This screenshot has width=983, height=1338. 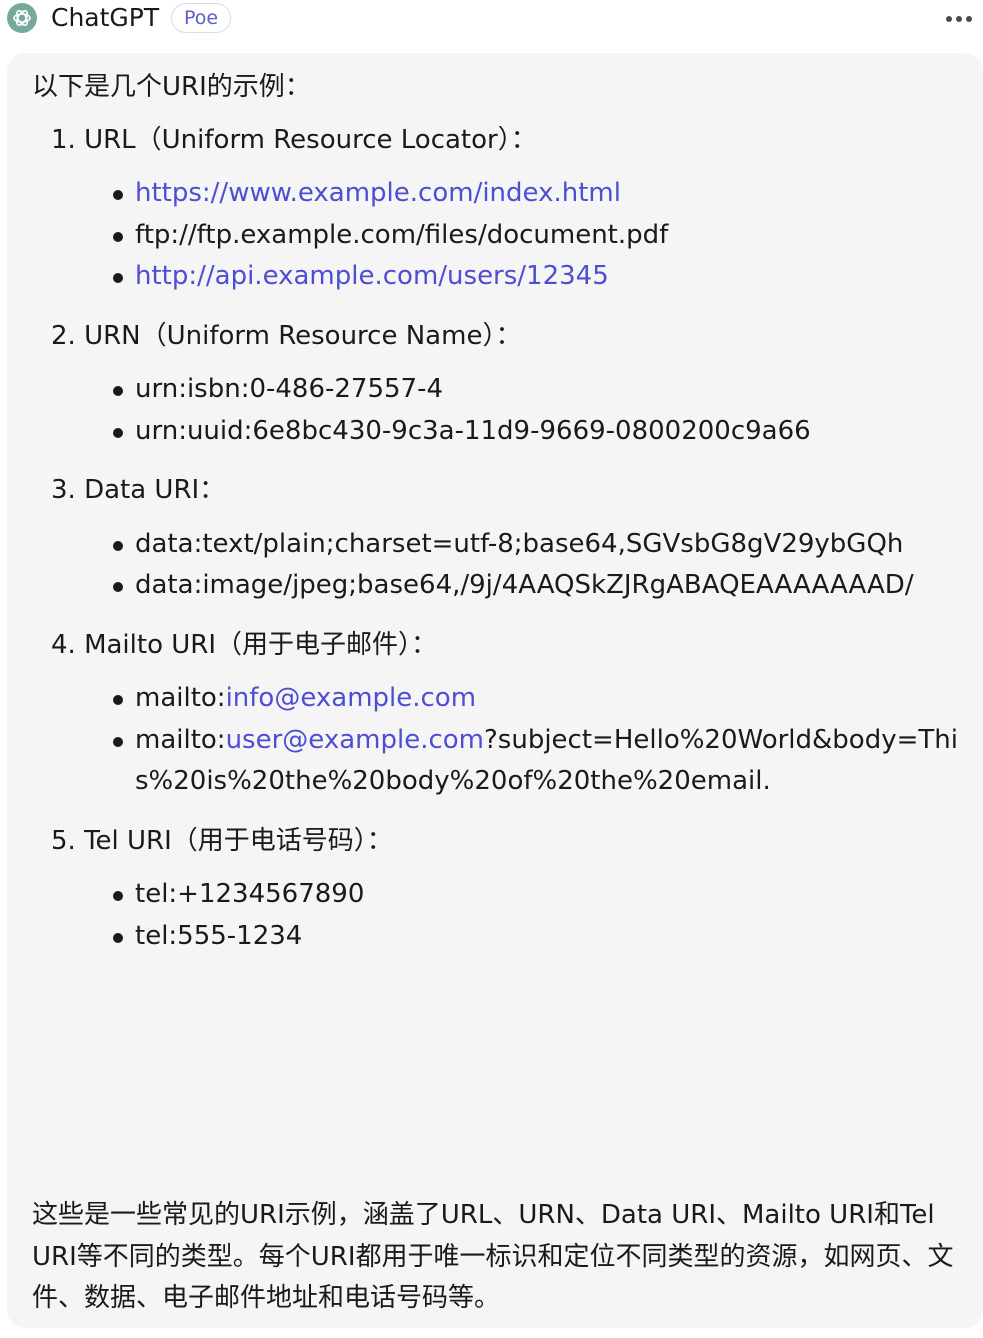 What do you see at coordinates (959, 19) in the screenshot?
I see `more-options-button` at bounding box center [959, 19].